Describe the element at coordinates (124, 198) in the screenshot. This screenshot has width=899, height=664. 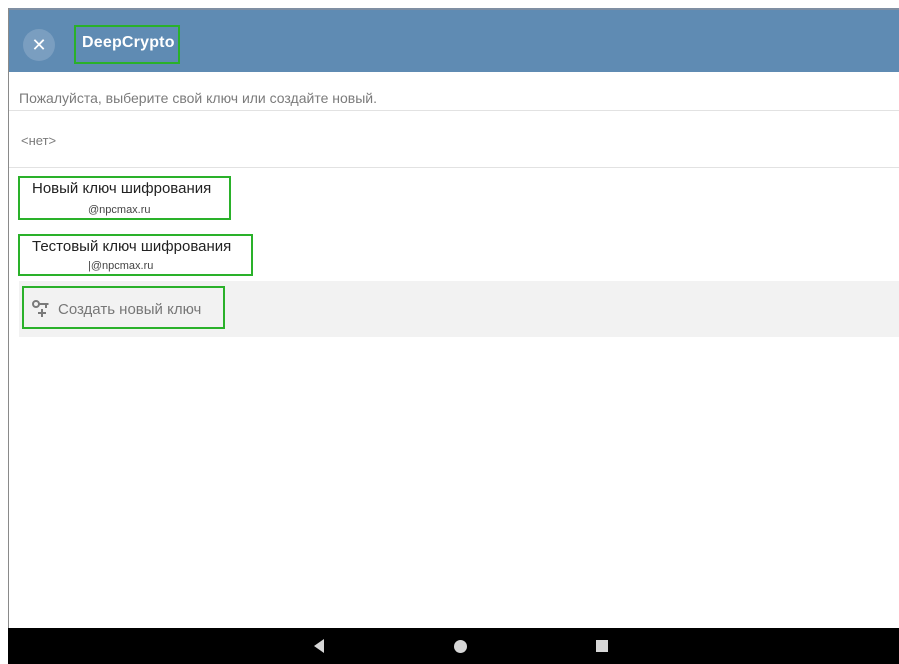
I see `key-item-new: Новый ключ шифрования @npcmax.ru` at that location.